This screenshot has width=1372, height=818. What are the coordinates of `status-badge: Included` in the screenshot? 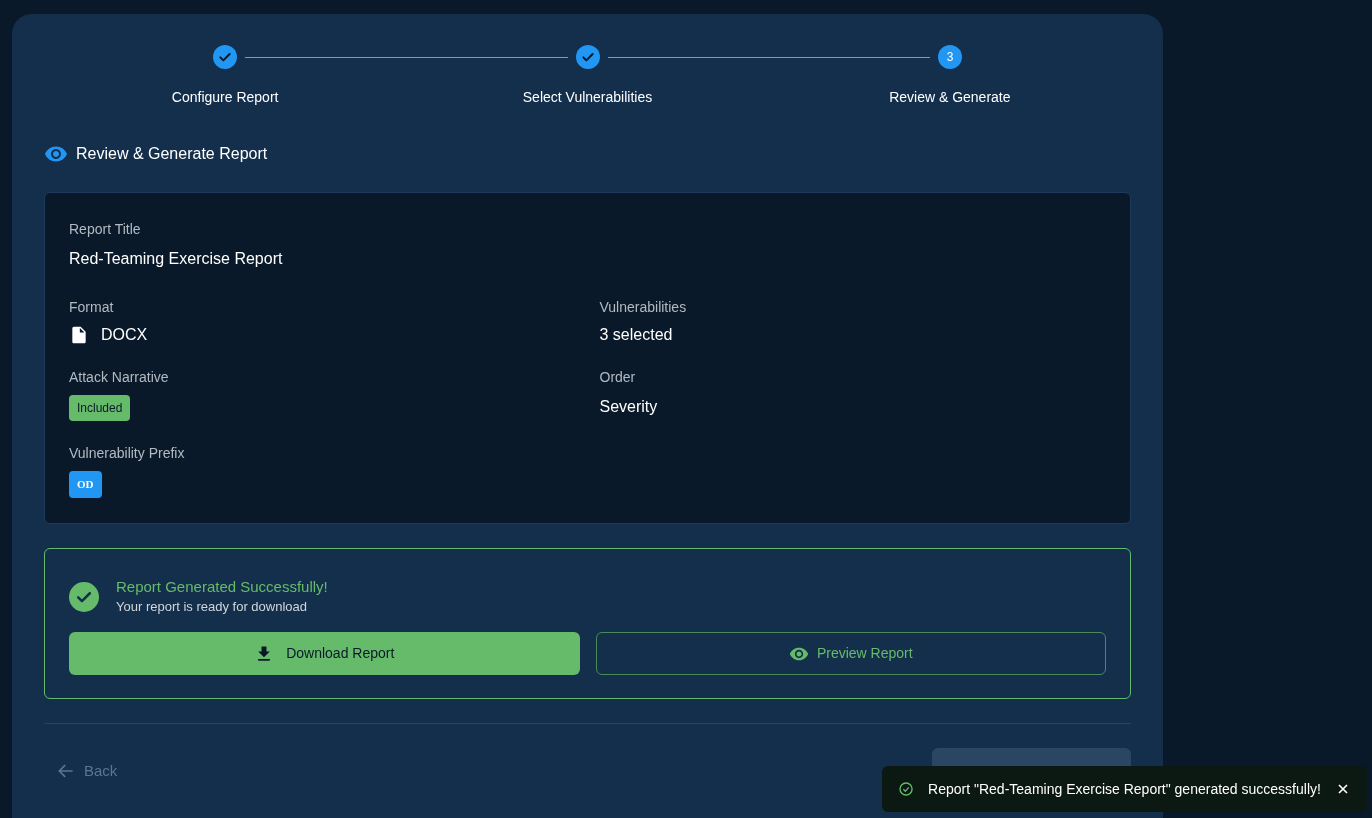 It's located at (100, 408).